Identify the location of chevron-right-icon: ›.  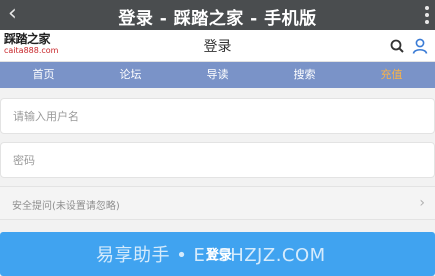
(422, 203).